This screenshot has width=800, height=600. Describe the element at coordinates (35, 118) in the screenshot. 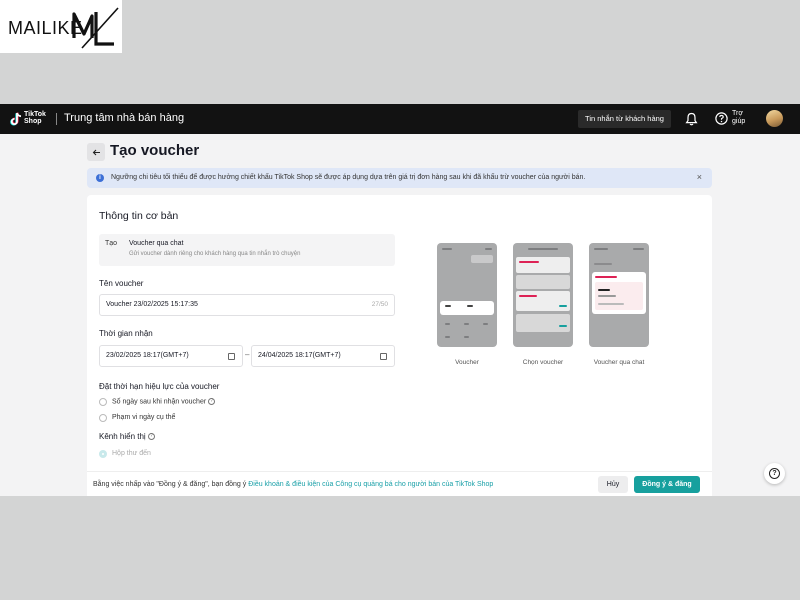

I see `brand-text: TikTok Shop` at that location.